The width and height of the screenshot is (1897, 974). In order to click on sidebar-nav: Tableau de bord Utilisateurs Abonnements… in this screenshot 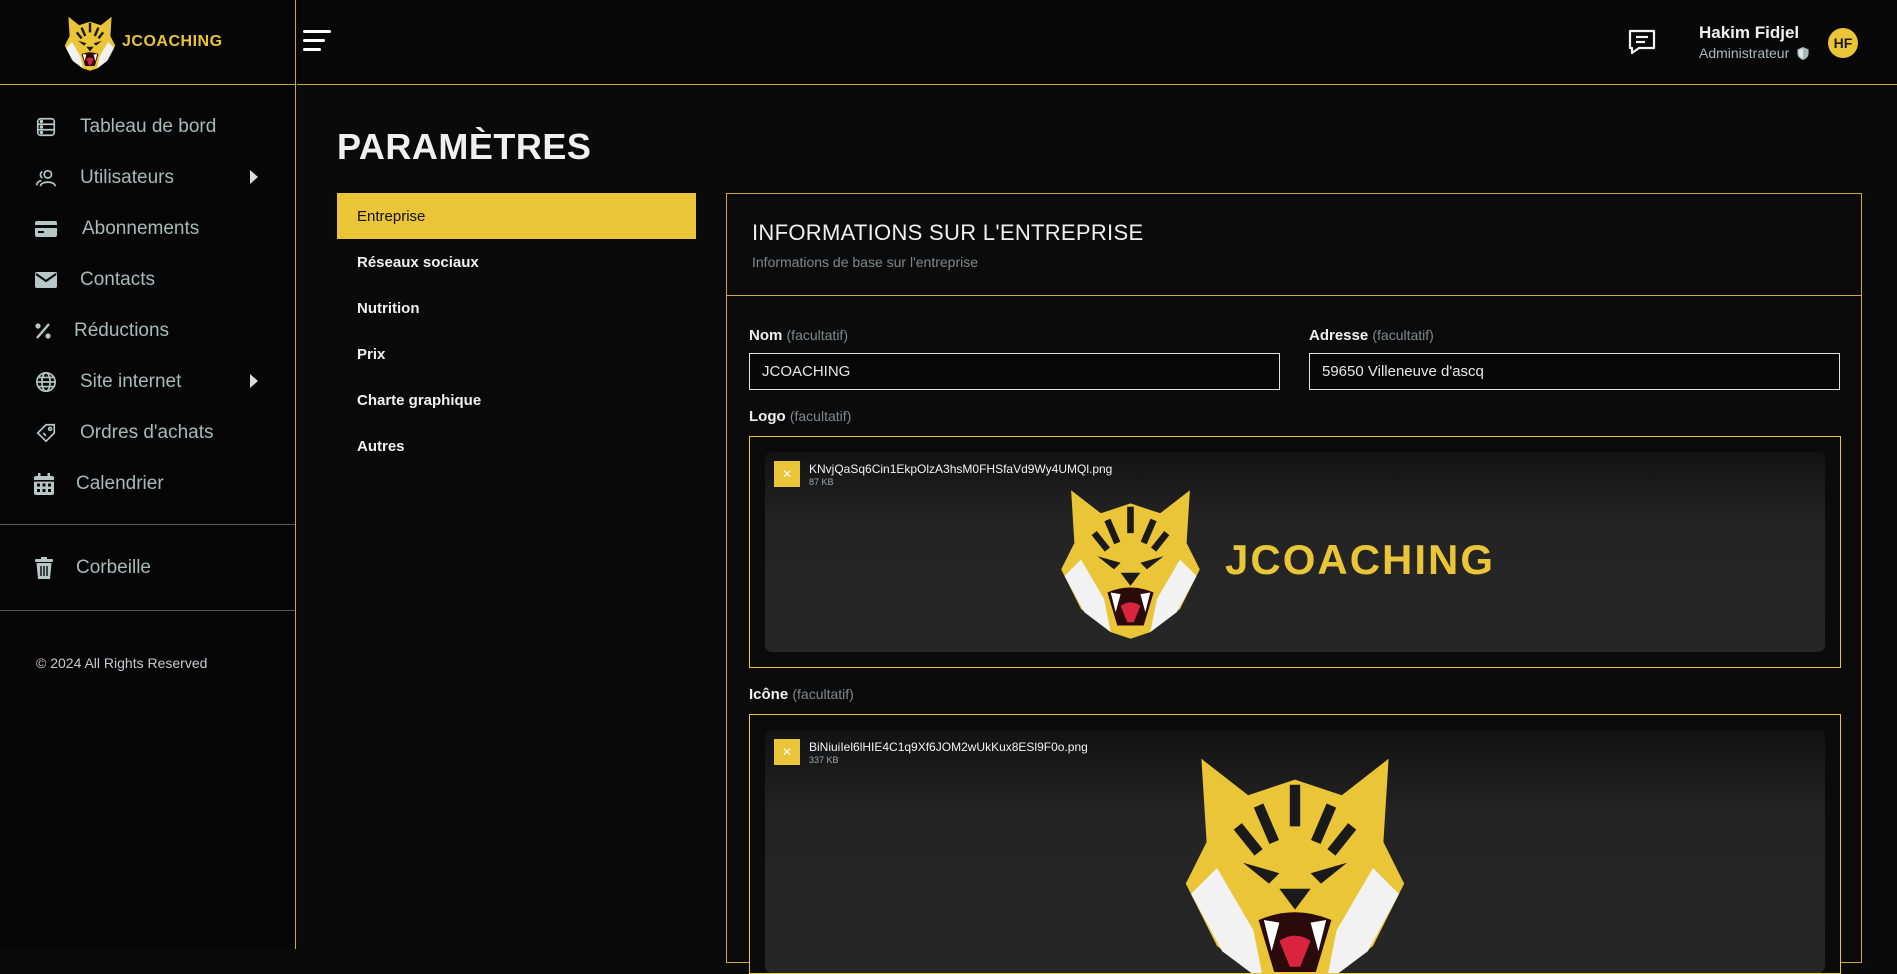, I will do `click(147, 297)`.